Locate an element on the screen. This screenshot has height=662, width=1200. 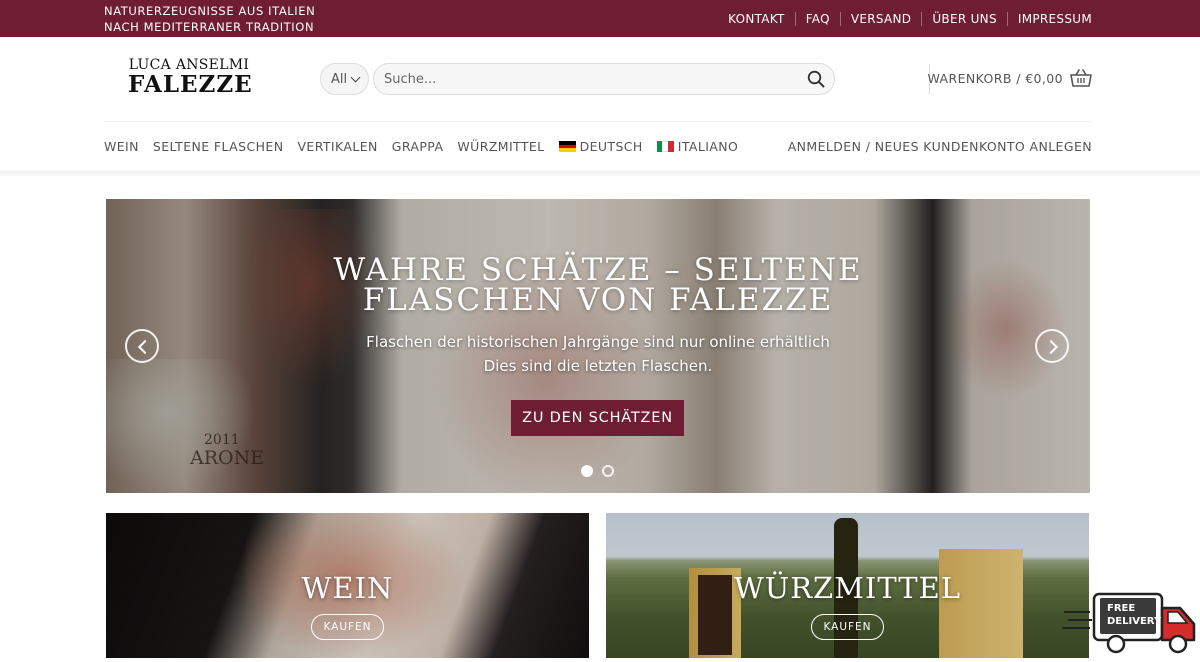
italian-flag-icon is located at coordinates (665, 146).